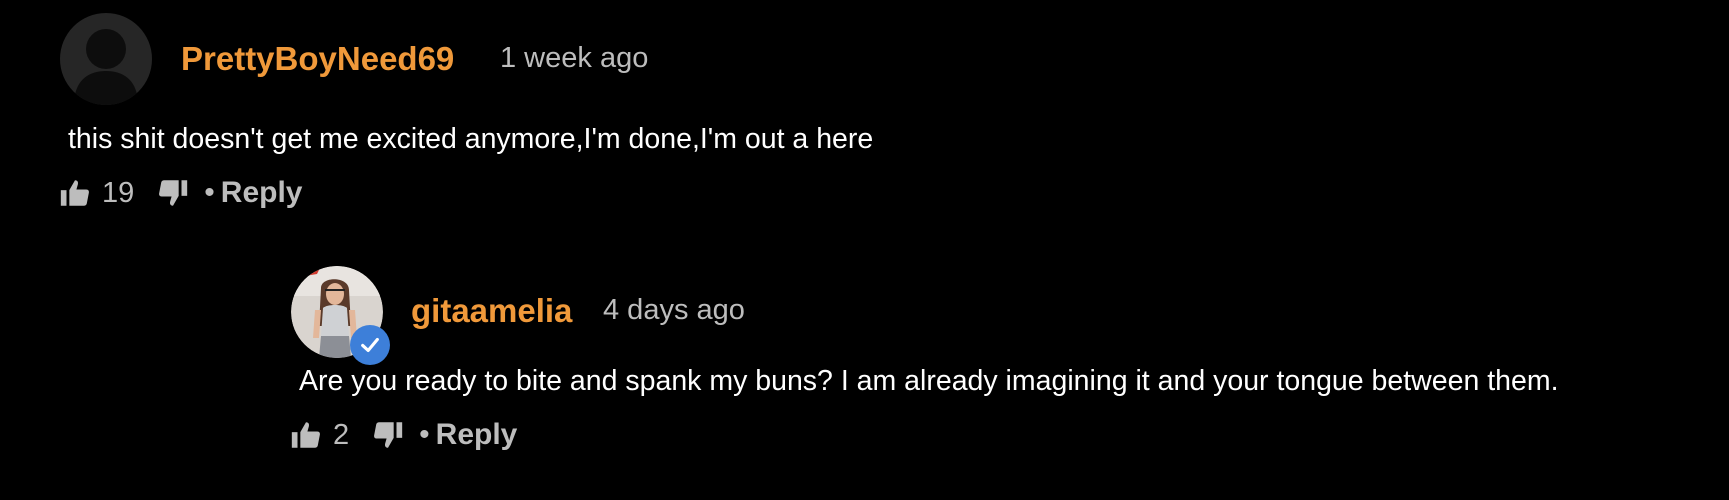  Describe the element at coordinates (106, 67) in the screenshot. I see `default-user-icon` at that location.